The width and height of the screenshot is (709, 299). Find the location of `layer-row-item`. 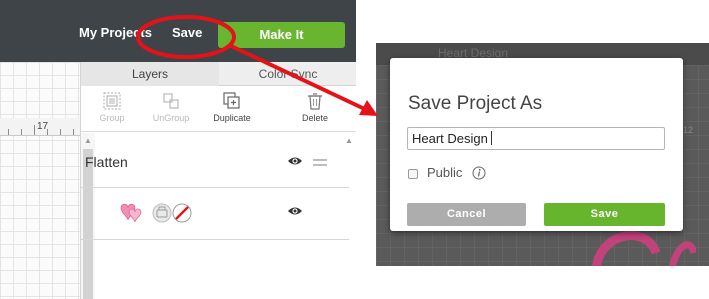

layer-row-item is located at coordinates (215, 214).